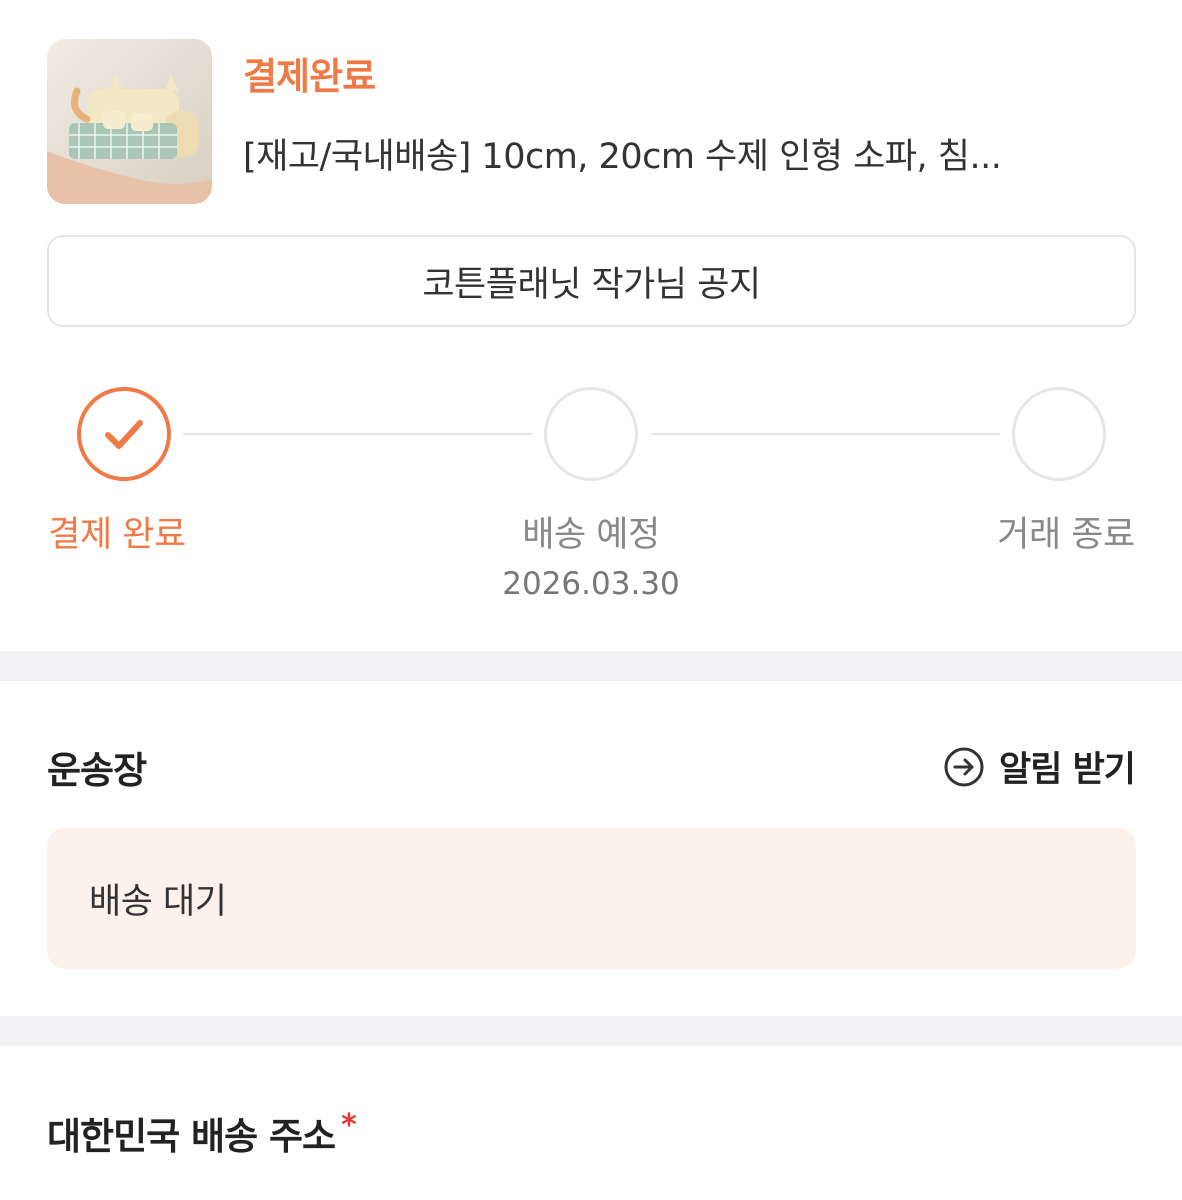 The height and width of the screenshot is (1200, 1182). I want to click on check-icon, so click(124, 434).